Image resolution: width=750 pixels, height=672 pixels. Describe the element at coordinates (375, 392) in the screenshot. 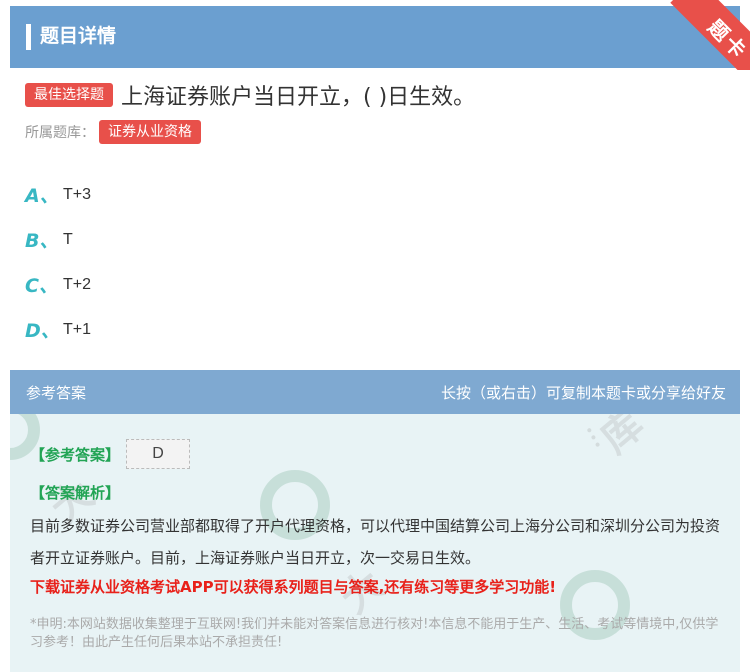

I see `answer-header: 参考答案 长按（或右击）可复制本题卡或分享给好友` at that location.